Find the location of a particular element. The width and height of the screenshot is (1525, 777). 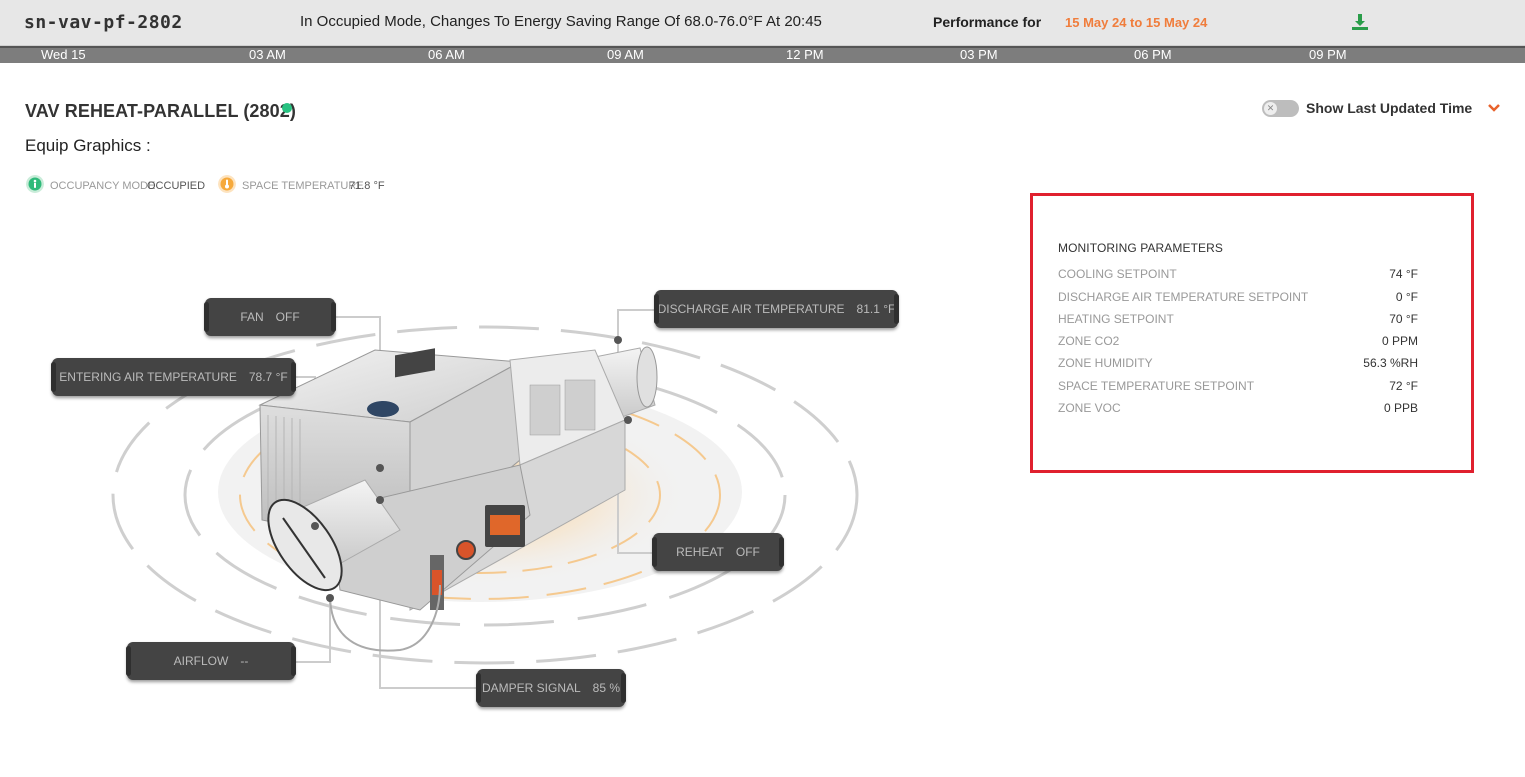

monitoring-row-value: 70 °F is located at coordinates (1403, 319).